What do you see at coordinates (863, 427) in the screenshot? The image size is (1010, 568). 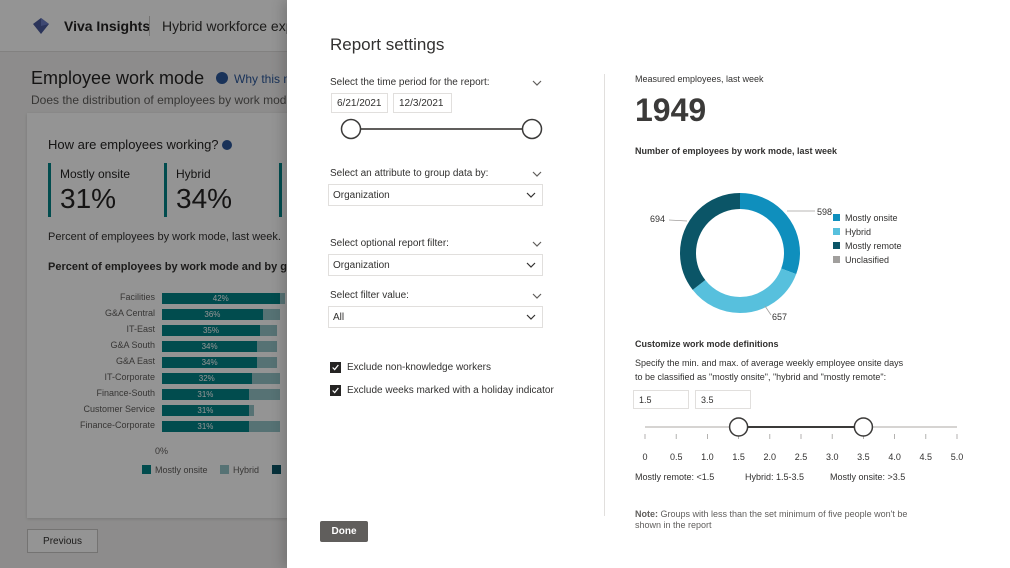 I see `range-max-handle` at bounding box center [863, 427].